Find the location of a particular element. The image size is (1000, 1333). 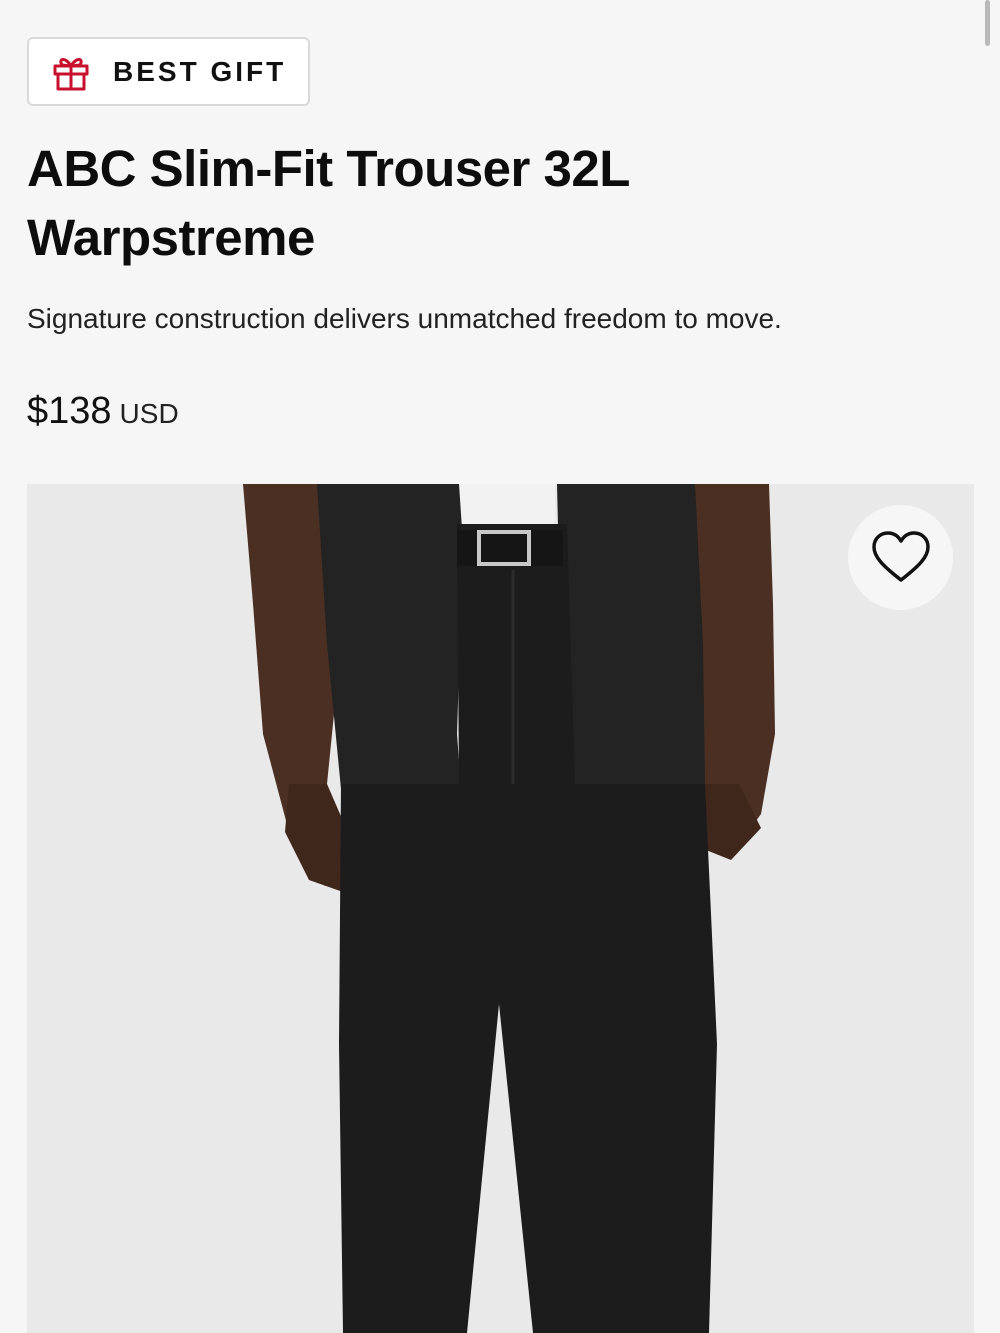

heart-outline-icon is located at coordinates (901, 558).